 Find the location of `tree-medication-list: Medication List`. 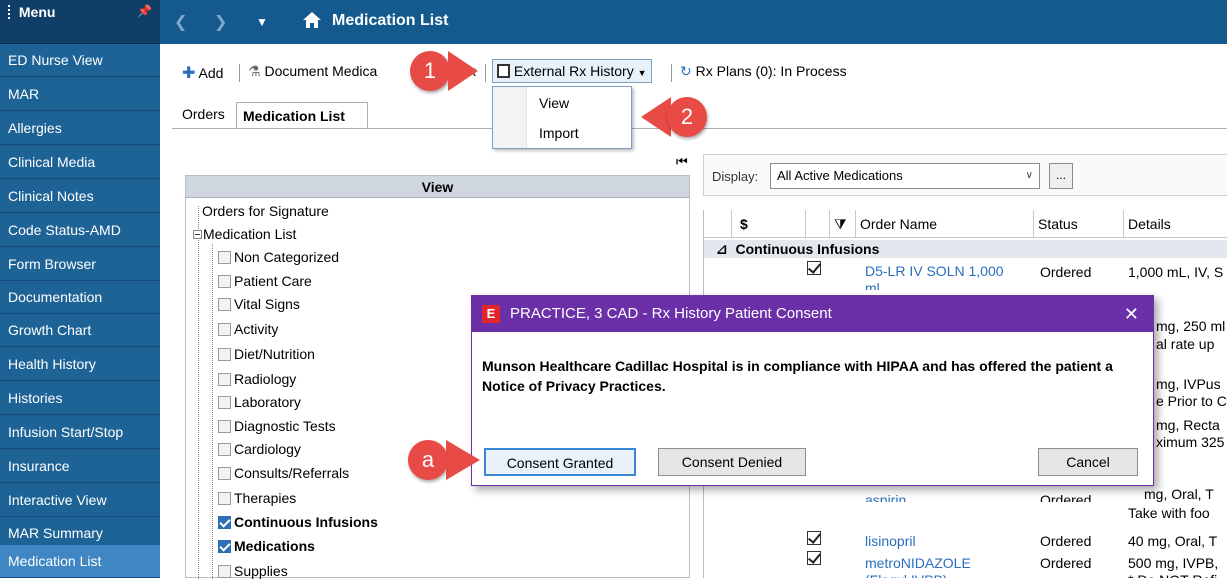

tree-medication-list: Medication List is located at coordinates (244, 234).